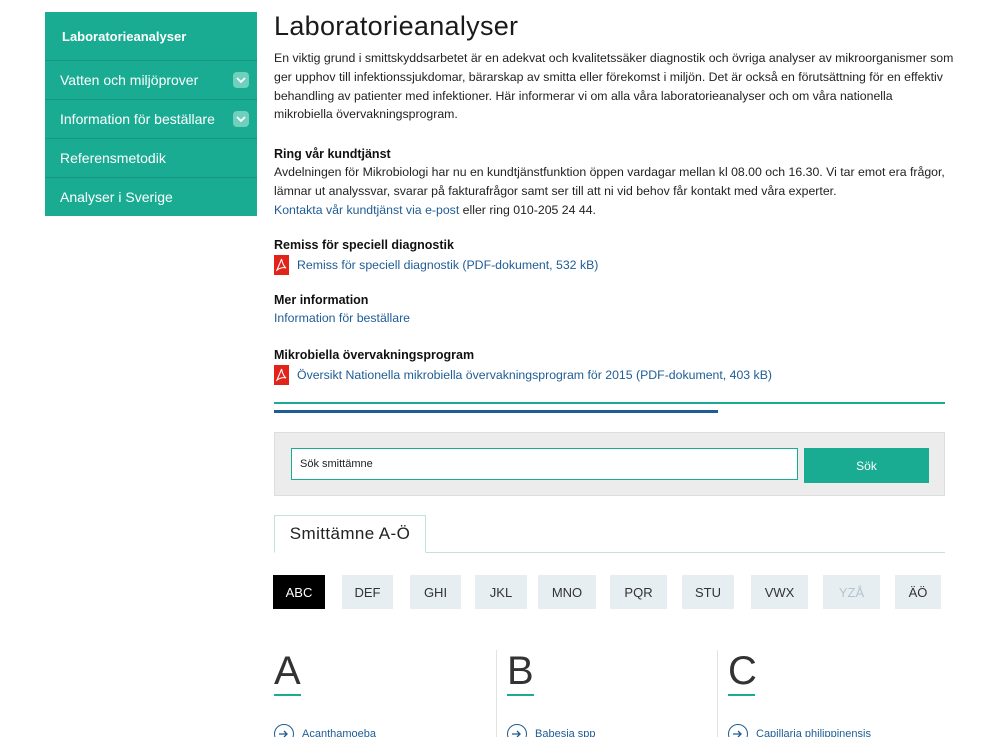  I want to click on sidebar-item-label: Laboratorieanalyser, so click(124, 36).